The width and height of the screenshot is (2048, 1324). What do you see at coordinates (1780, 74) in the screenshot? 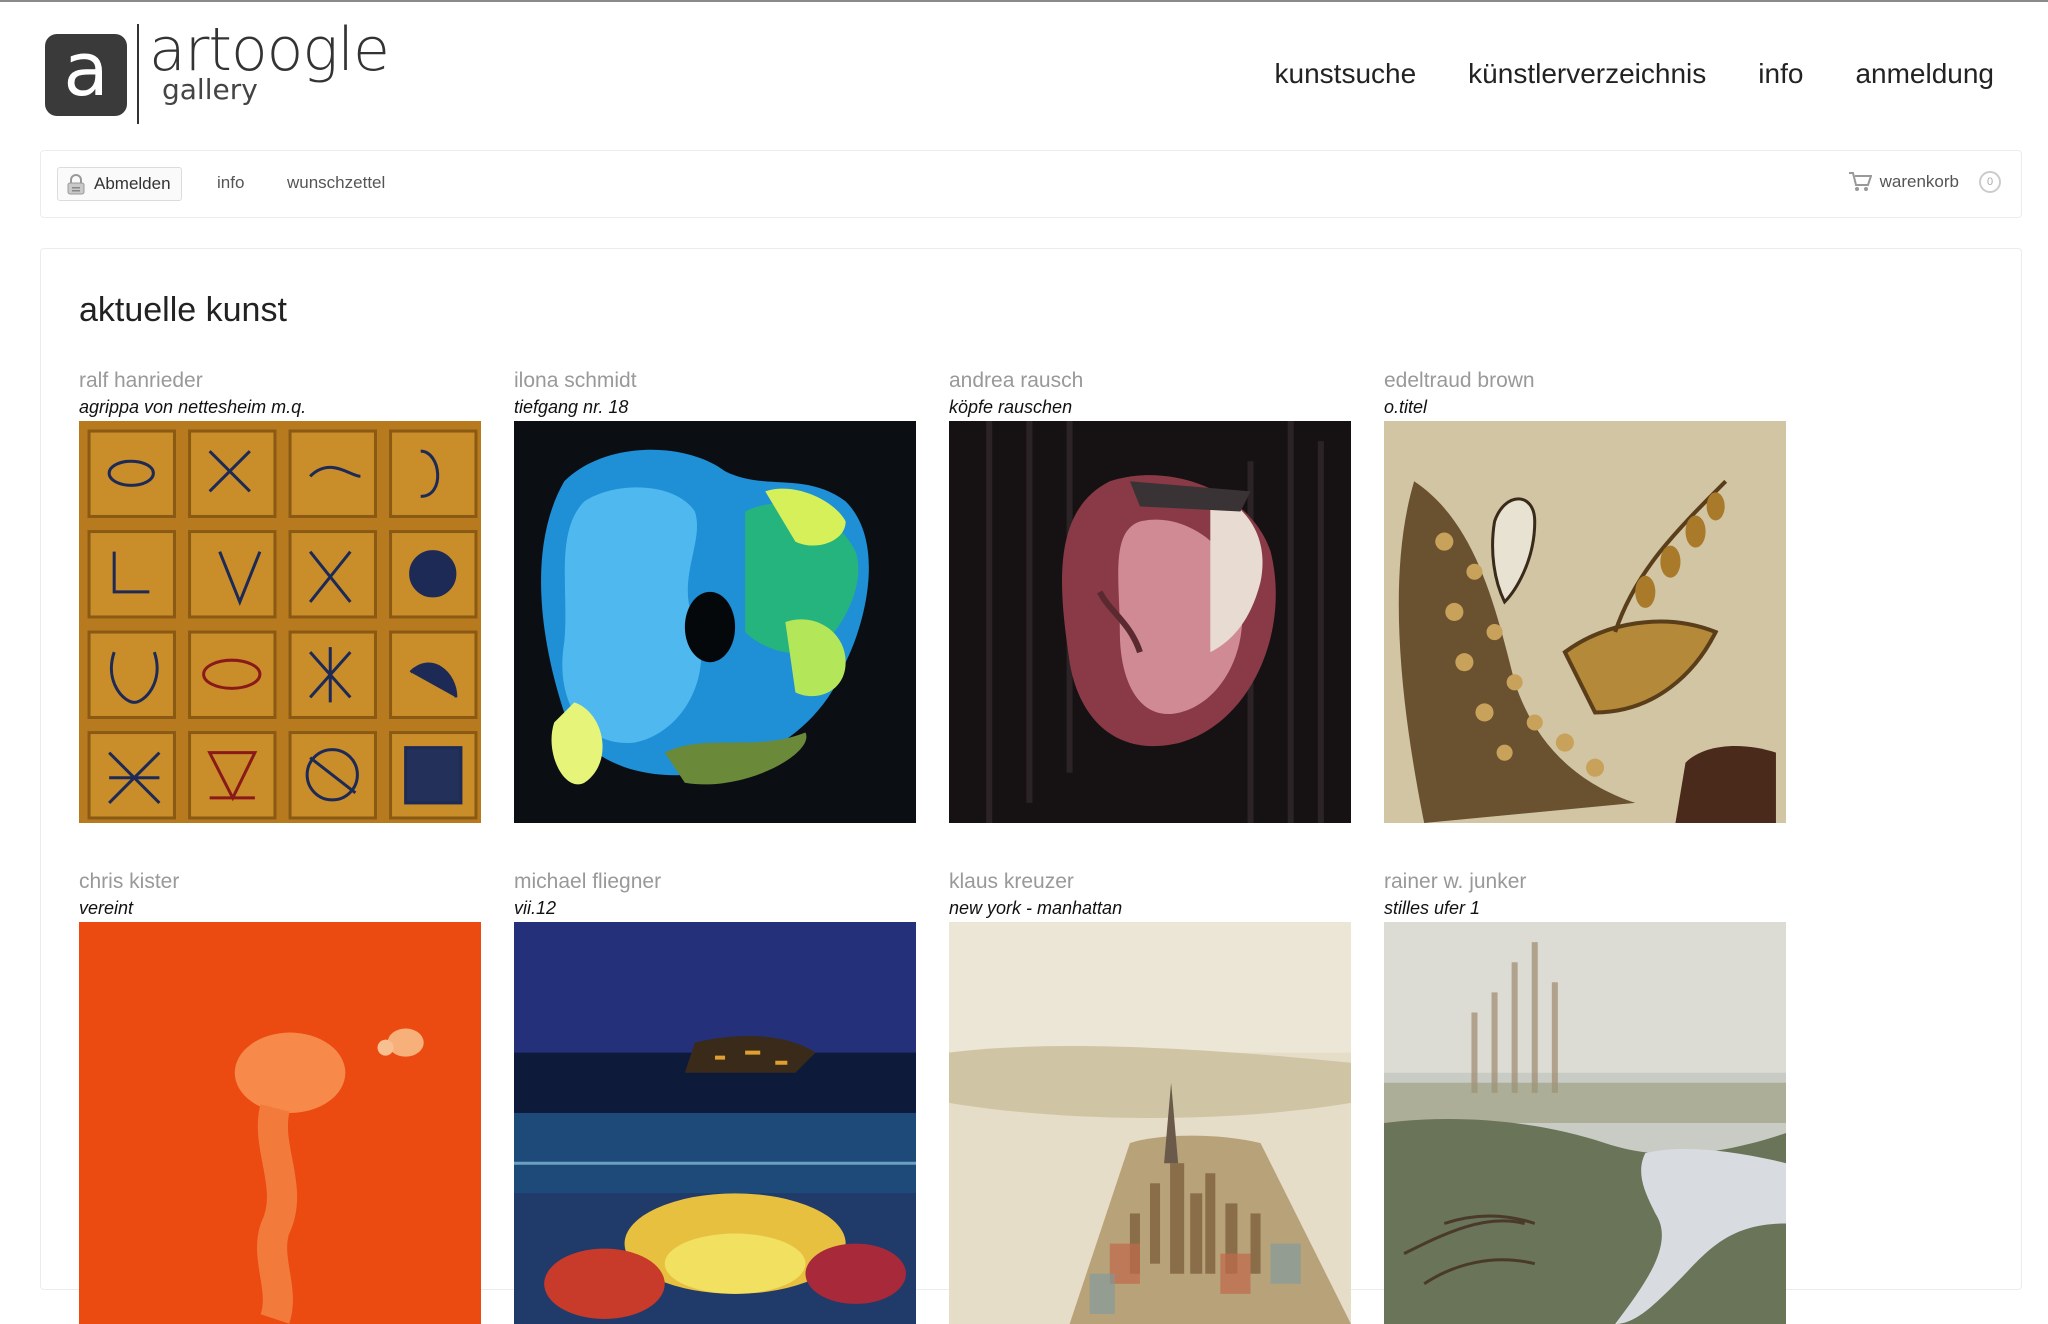
I see `nav-info: info` at bounding box center [1780, 74].